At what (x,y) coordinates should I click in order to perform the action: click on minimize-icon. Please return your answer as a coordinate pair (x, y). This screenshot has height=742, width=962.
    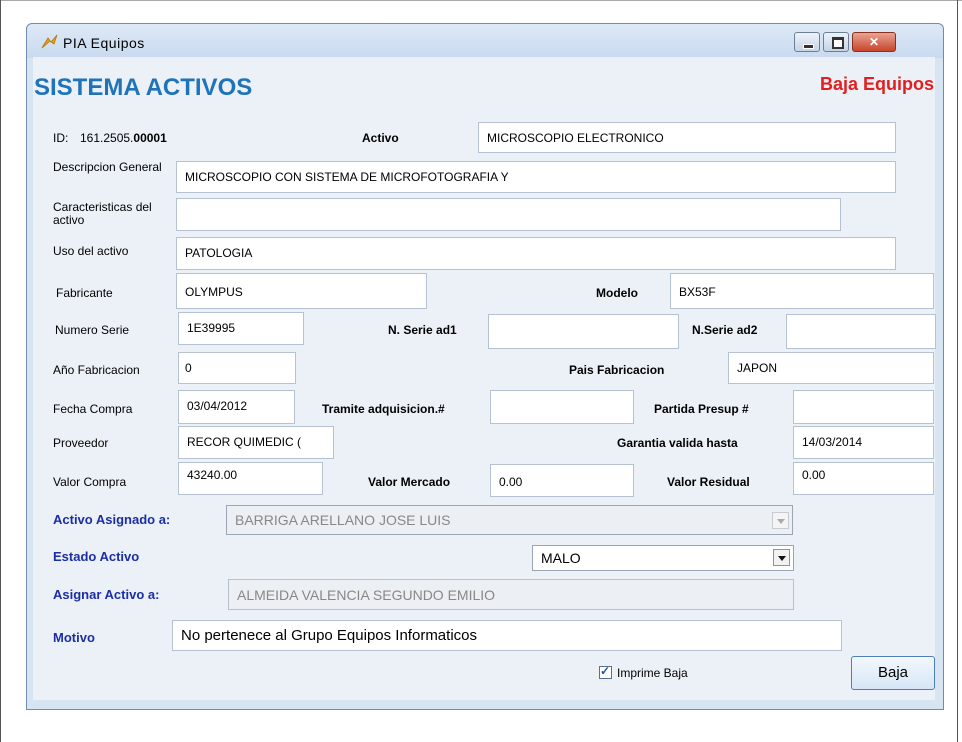
    Looking at the image, I should click on (808, 46).